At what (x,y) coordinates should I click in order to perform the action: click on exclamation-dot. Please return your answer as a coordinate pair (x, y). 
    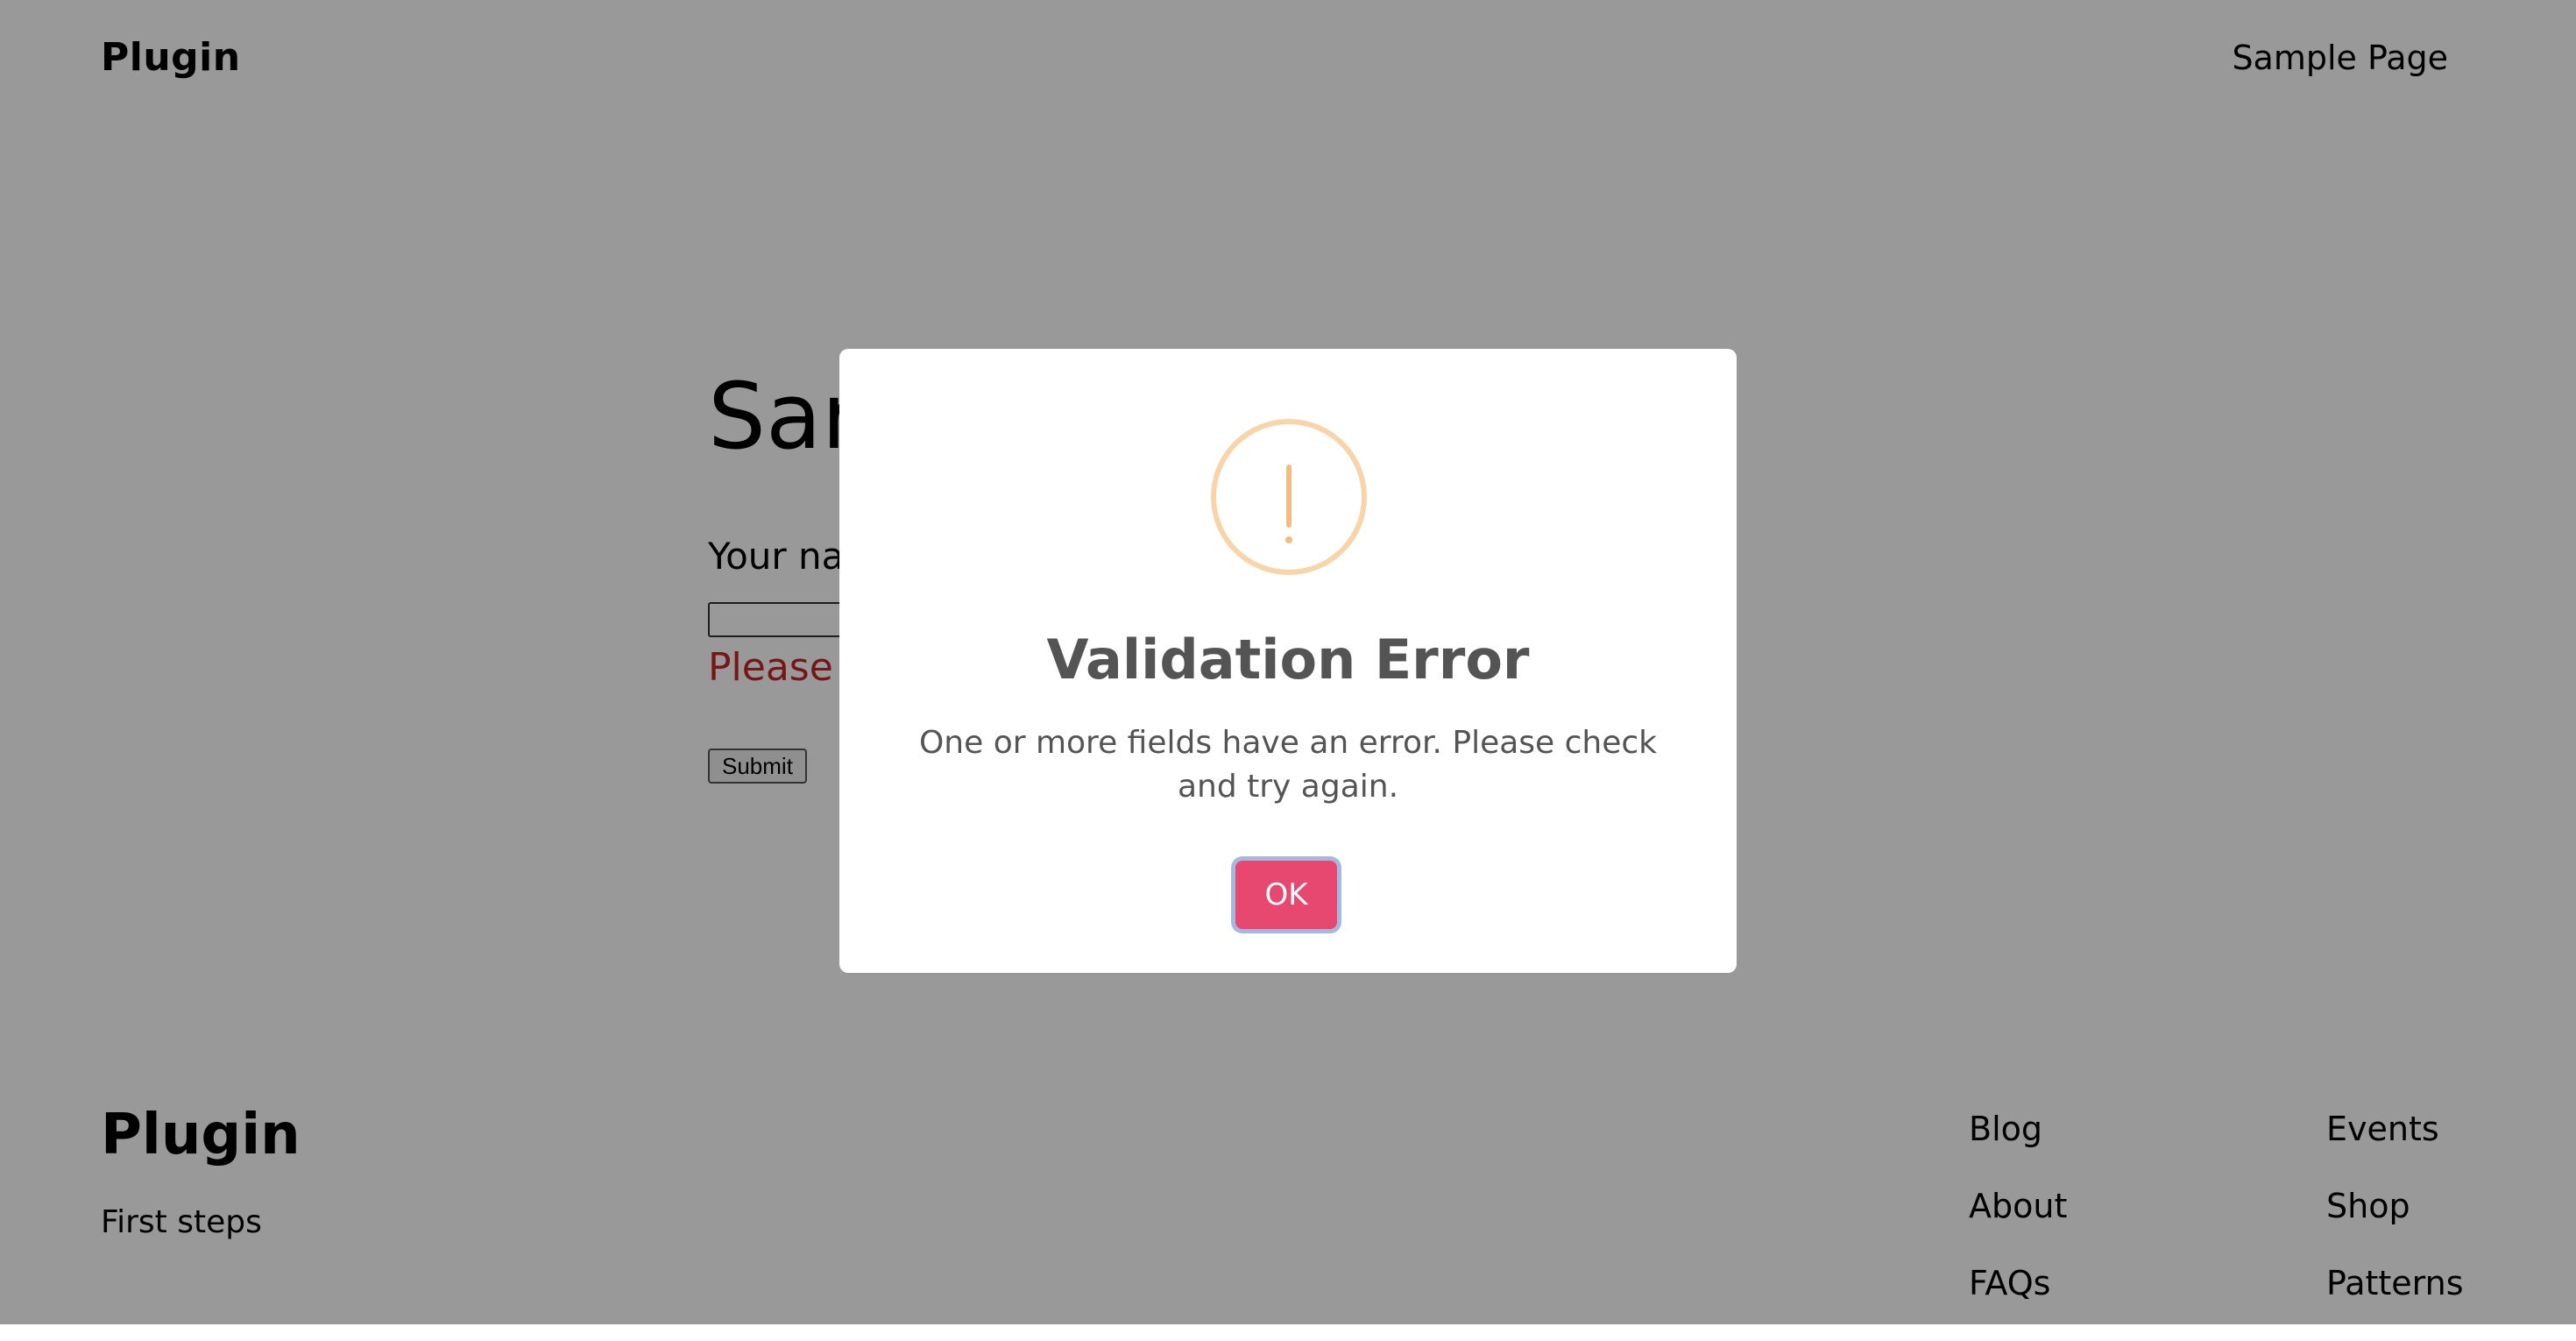
    Looking at the image, I should click on (1288, 539).